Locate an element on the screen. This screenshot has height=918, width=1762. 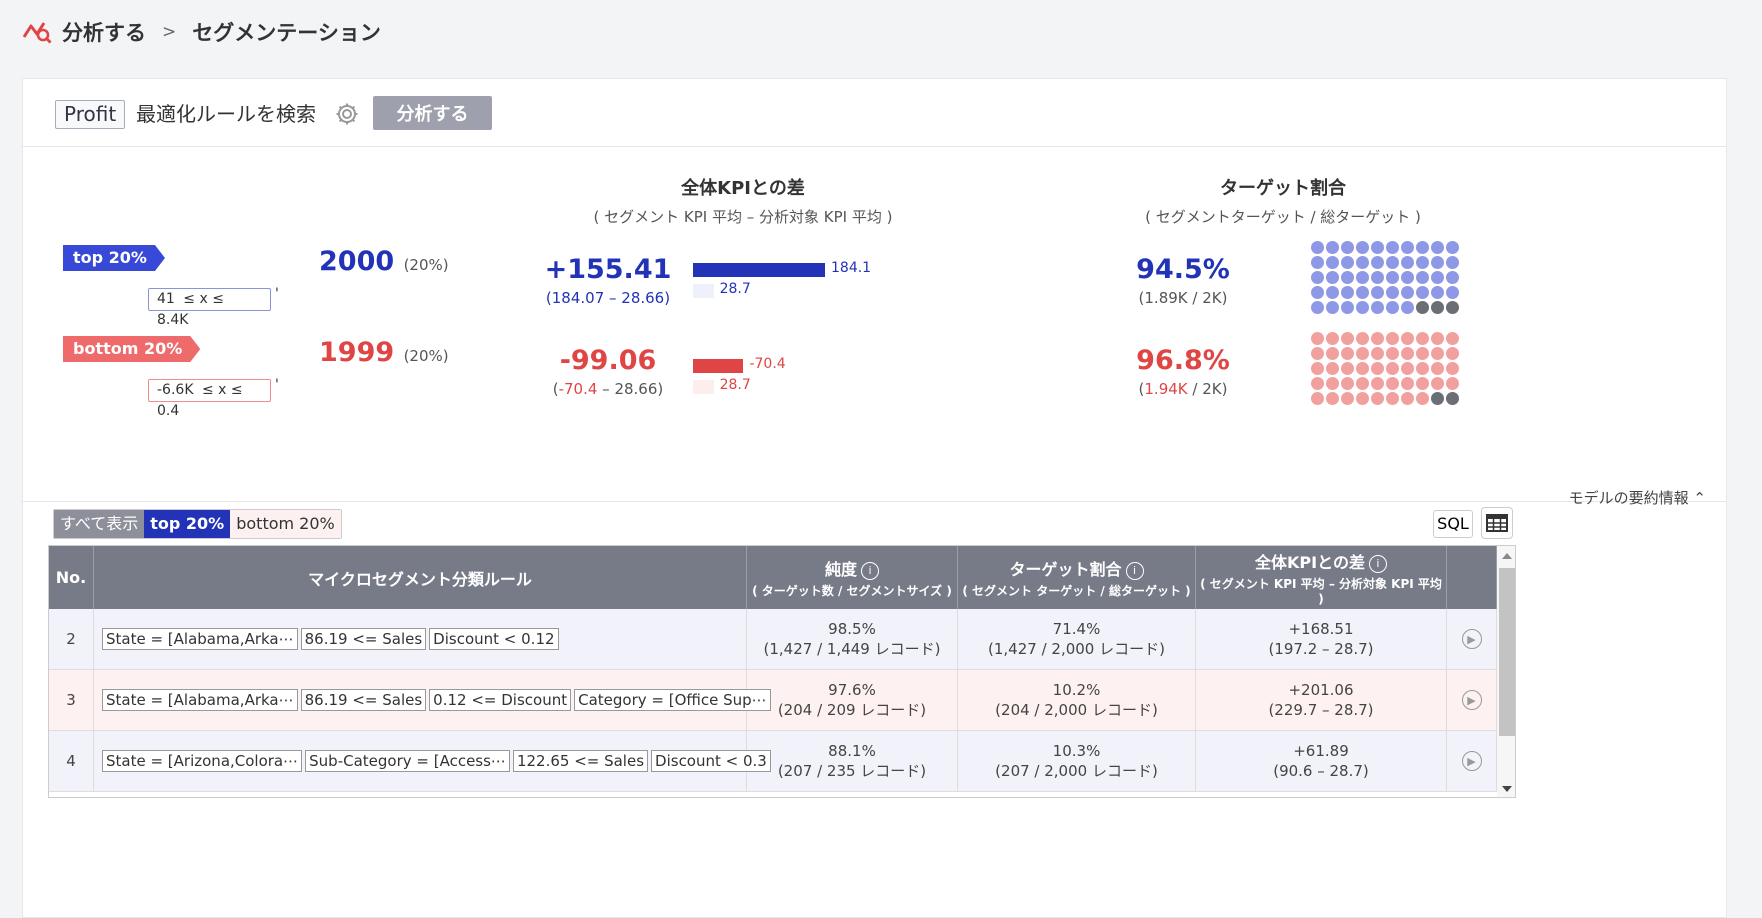
bottom-target-rest: / 2K) is located at coordinates (1207, 389).